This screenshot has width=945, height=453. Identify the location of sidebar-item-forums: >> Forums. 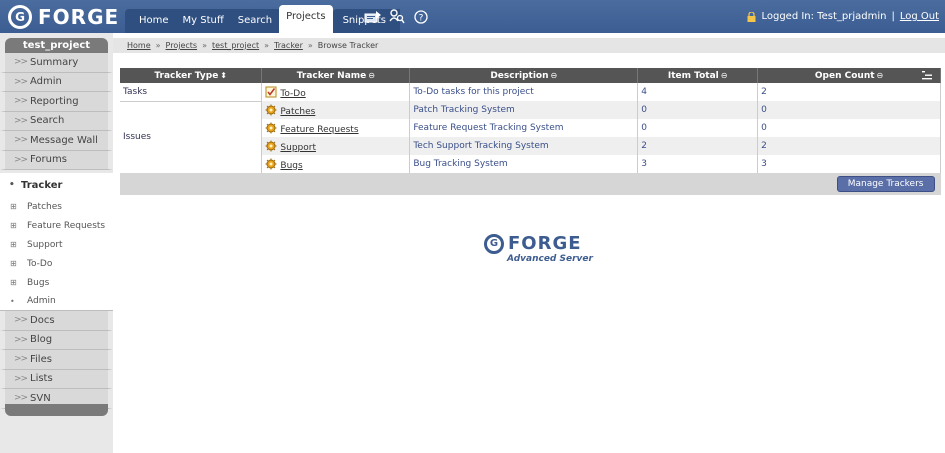
(56, 160).